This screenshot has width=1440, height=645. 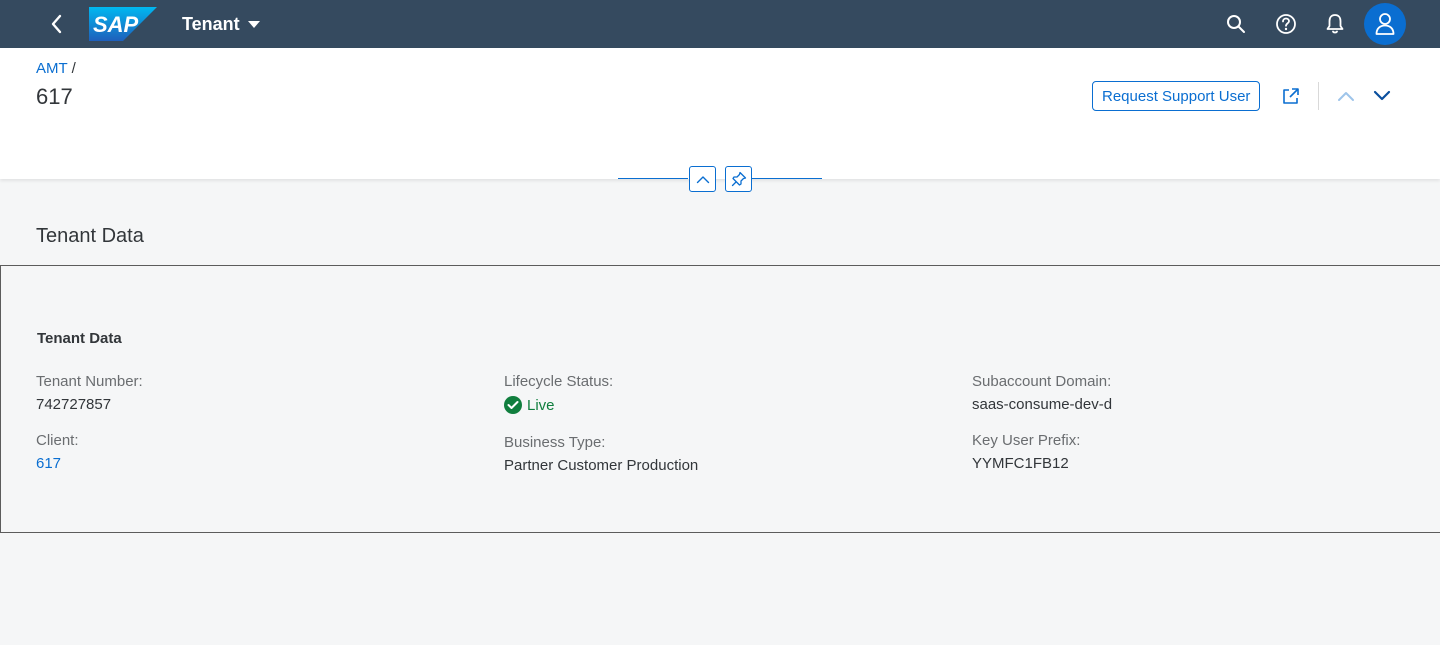 What do you see at coordinates (1042, 381) in the screenshot?
I see `subaccount-domain-label: Subaccount Domain:` at bounding box center [1042, 381].